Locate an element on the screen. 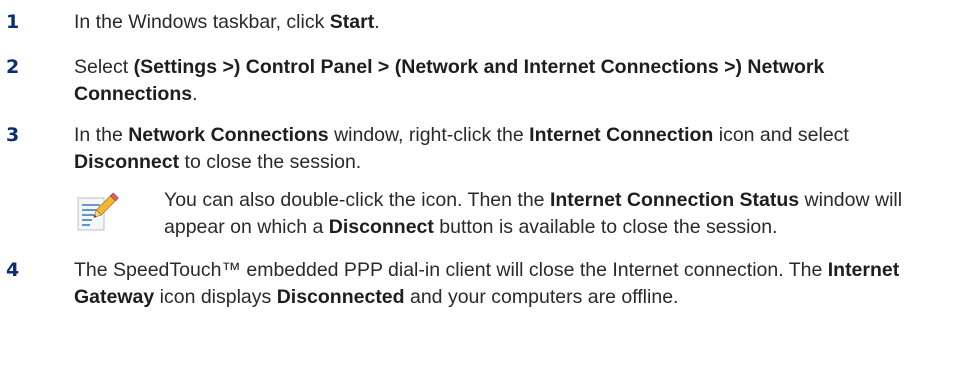 The image size is (955, 367). text-run: icon and select is located at coordinates (781, 135).